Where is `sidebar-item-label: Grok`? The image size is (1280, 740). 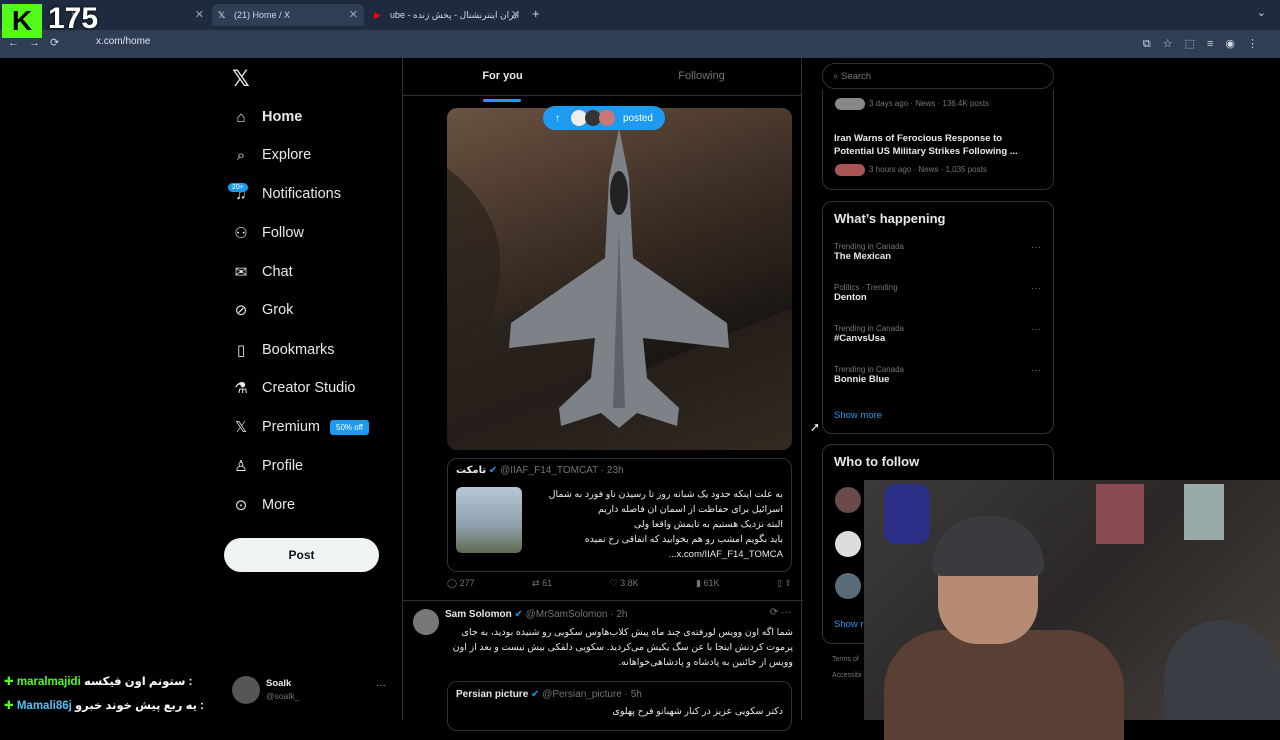 sidebar-item-label: Grok is located at coordinates (278, 310).